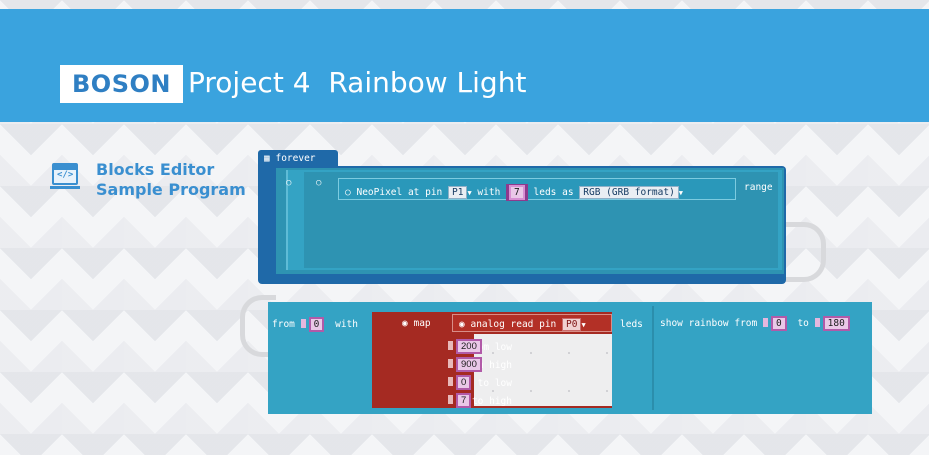  I want to click on sidebar-line-2: Sample Program, so click(171, 189).